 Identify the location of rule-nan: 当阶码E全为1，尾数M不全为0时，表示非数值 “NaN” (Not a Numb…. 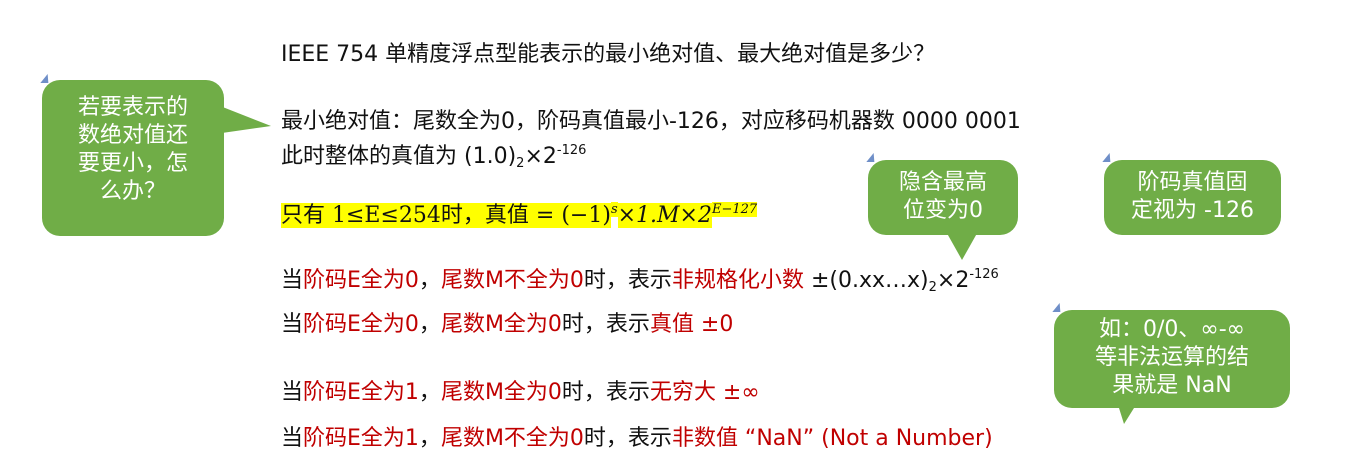
(637, 439).